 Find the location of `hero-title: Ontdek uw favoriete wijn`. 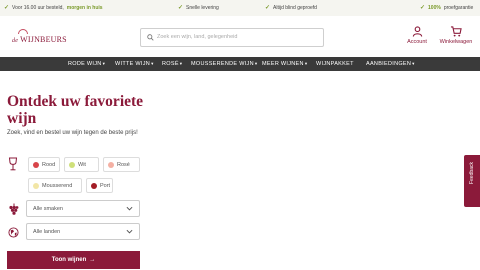

hero-title: Ontdek uw favoriete wijn is located at coordinates (75, 110).